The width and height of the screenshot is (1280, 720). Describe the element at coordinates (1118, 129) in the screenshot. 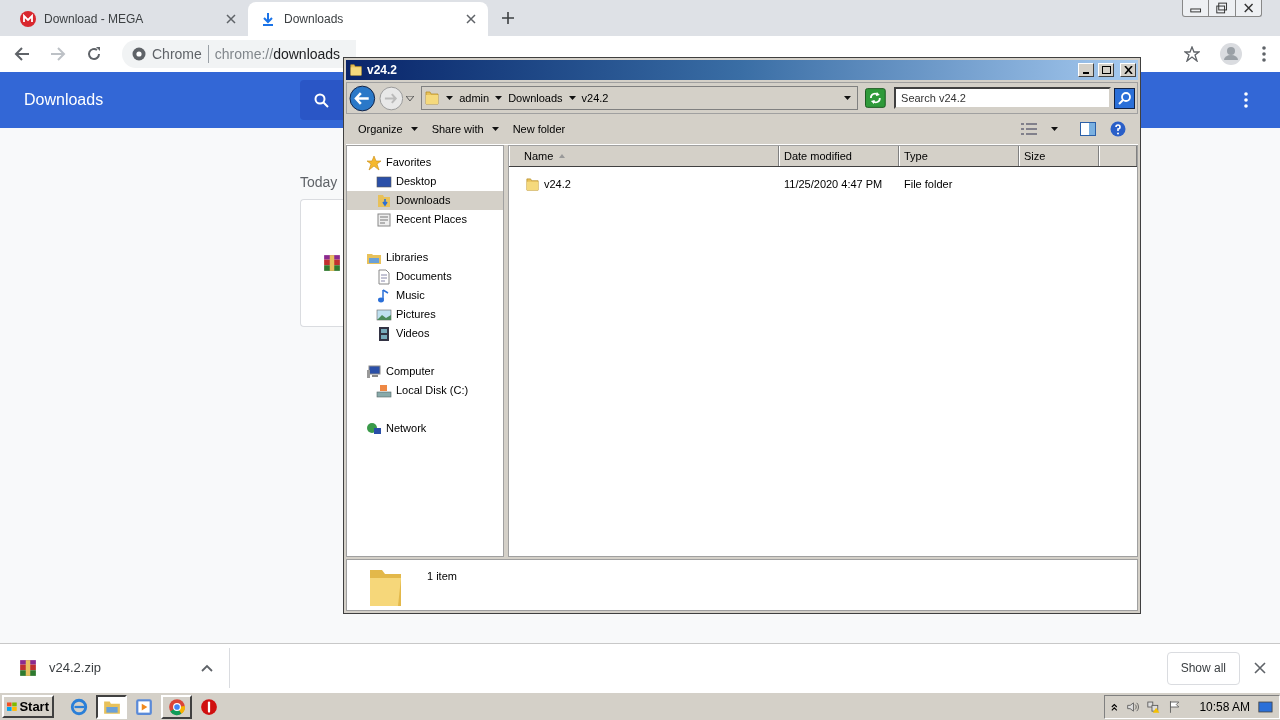

I see `help-icon` at that location.